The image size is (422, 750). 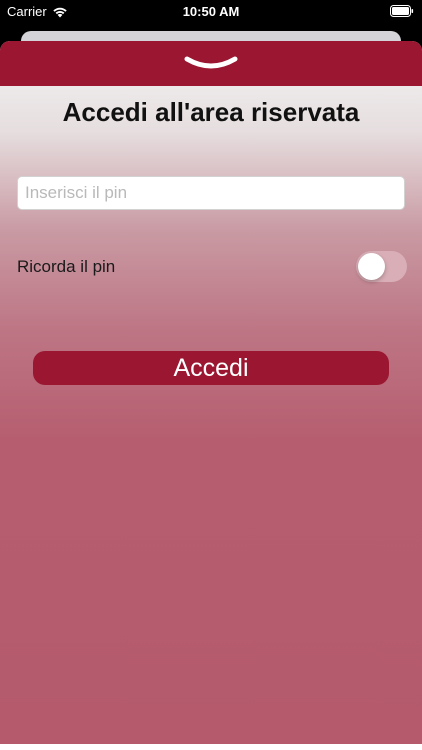 What do you see at coordinates (402, 12) in the screenshot?
I see `battery-icon` at bounding box center [402, 12].